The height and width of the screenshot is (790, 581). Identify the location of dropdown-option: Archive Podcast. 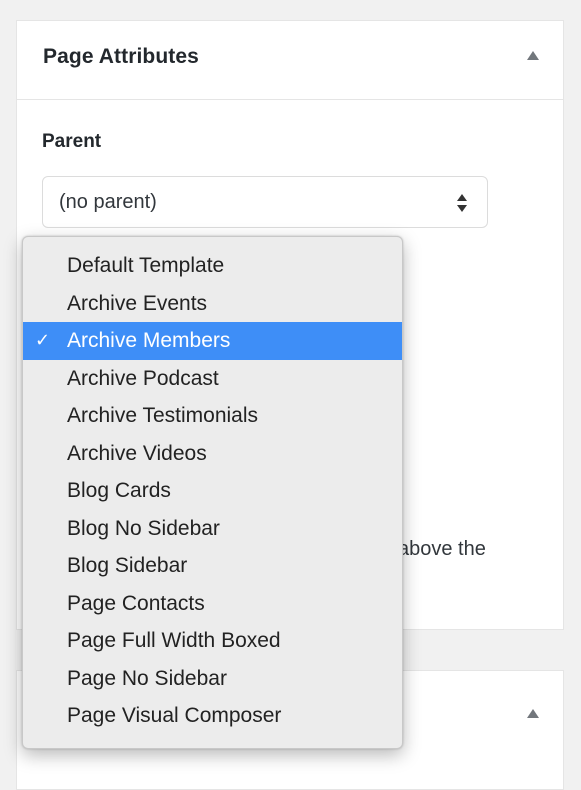
(212, 379).